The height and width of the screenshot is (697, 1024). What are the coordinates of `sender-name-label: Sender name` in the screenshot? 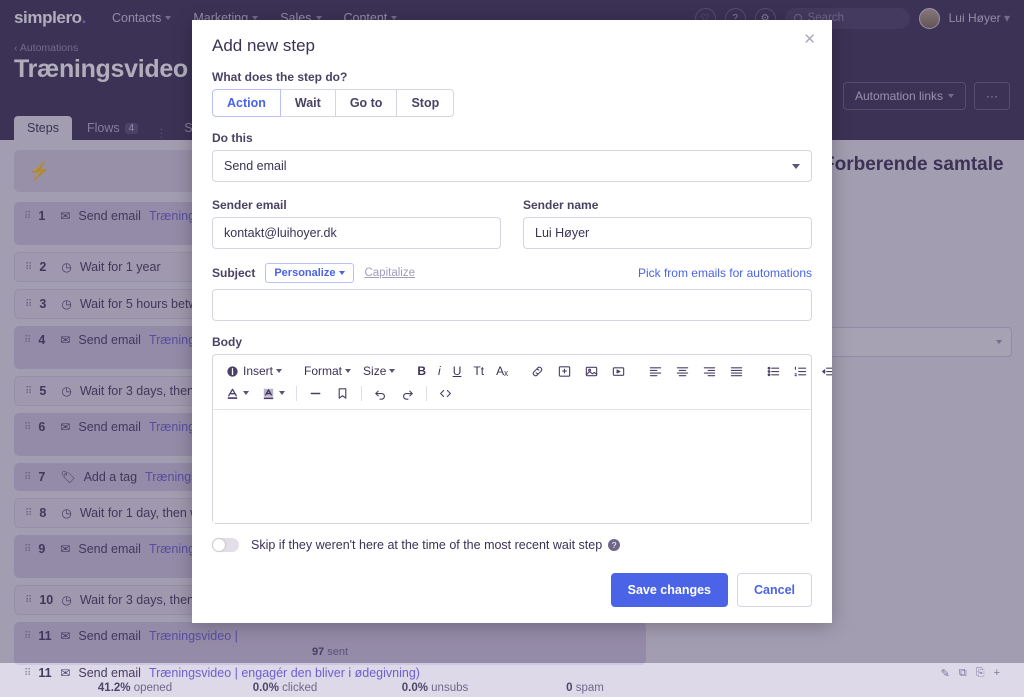 It's located at (561, 205).